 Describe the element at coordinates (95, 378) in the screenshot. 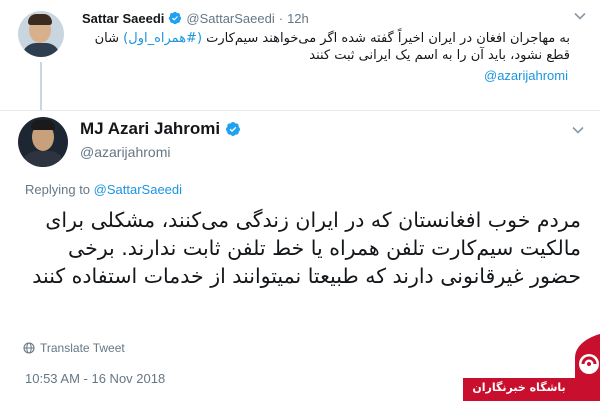

I see `tweet-timestamp: 10:53 AM - 16 Nov 2018` at that location.